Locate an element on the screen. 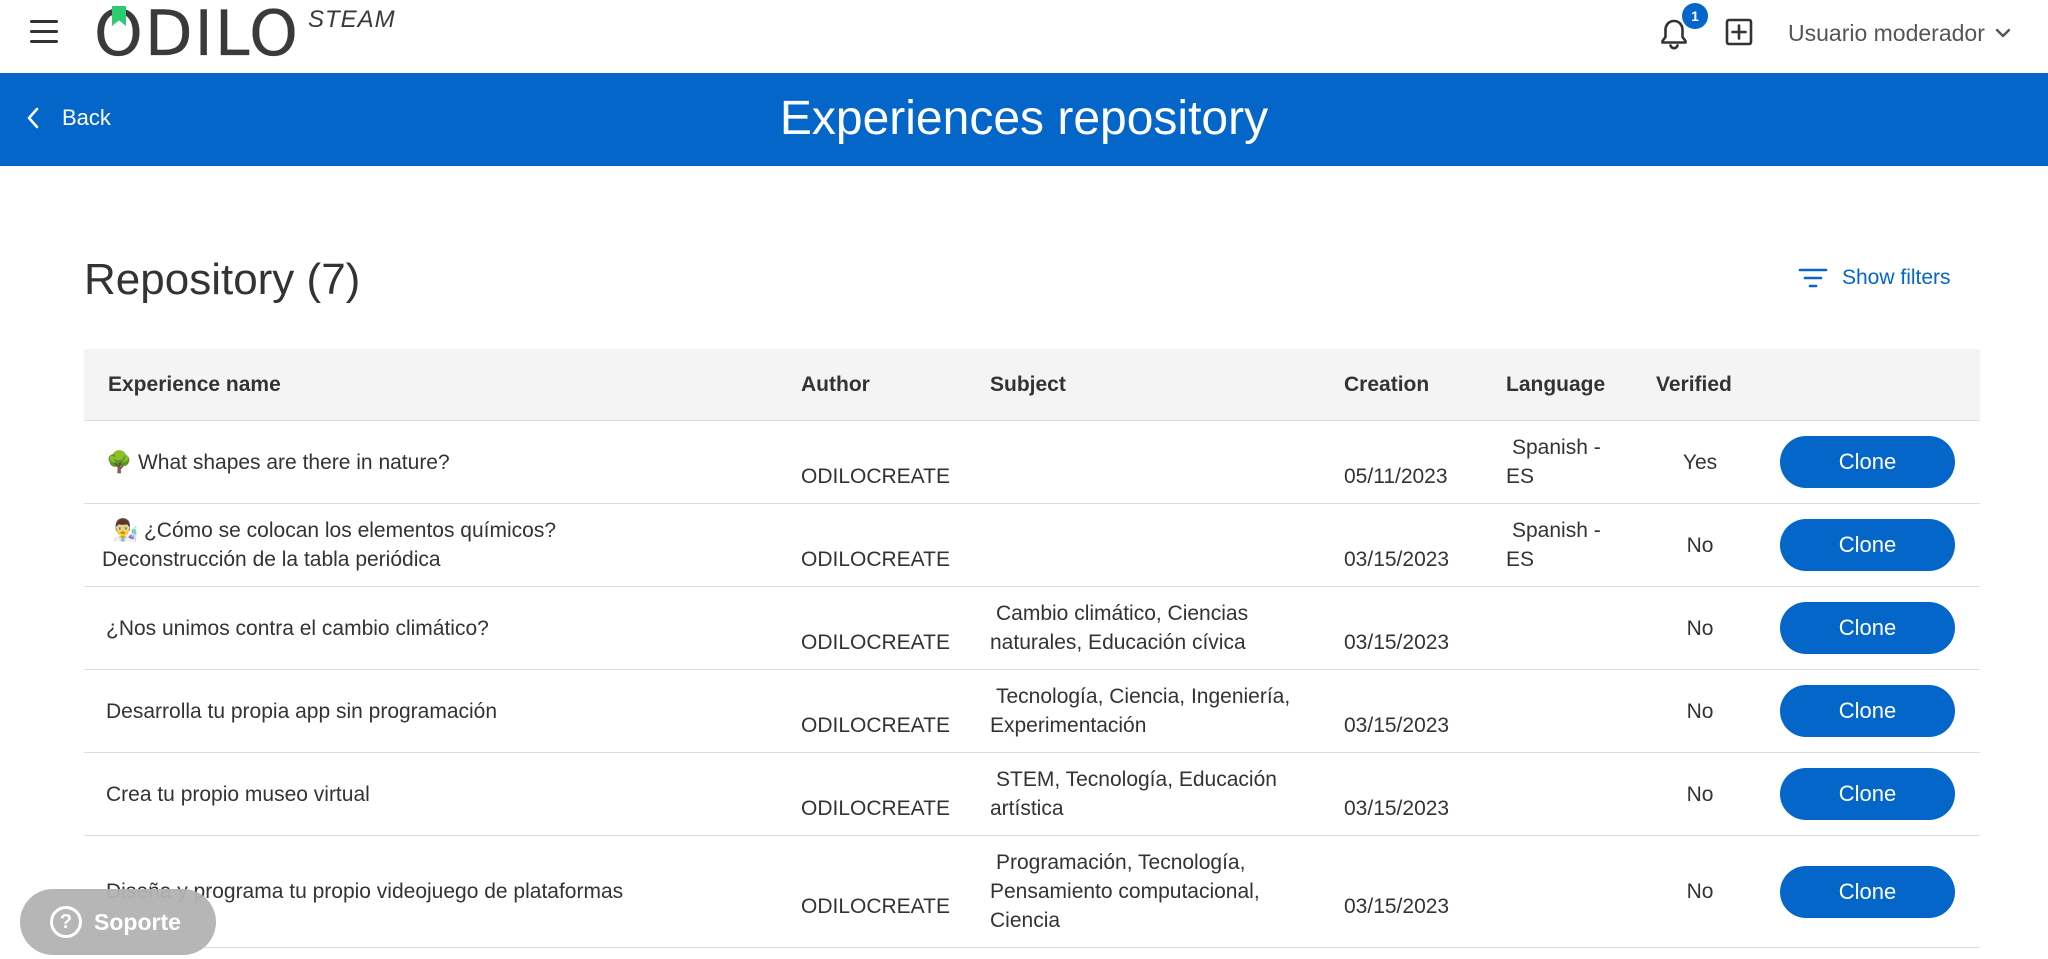  subject-line2: naturales, Educación cívica is located at coordinates (1118, 642).